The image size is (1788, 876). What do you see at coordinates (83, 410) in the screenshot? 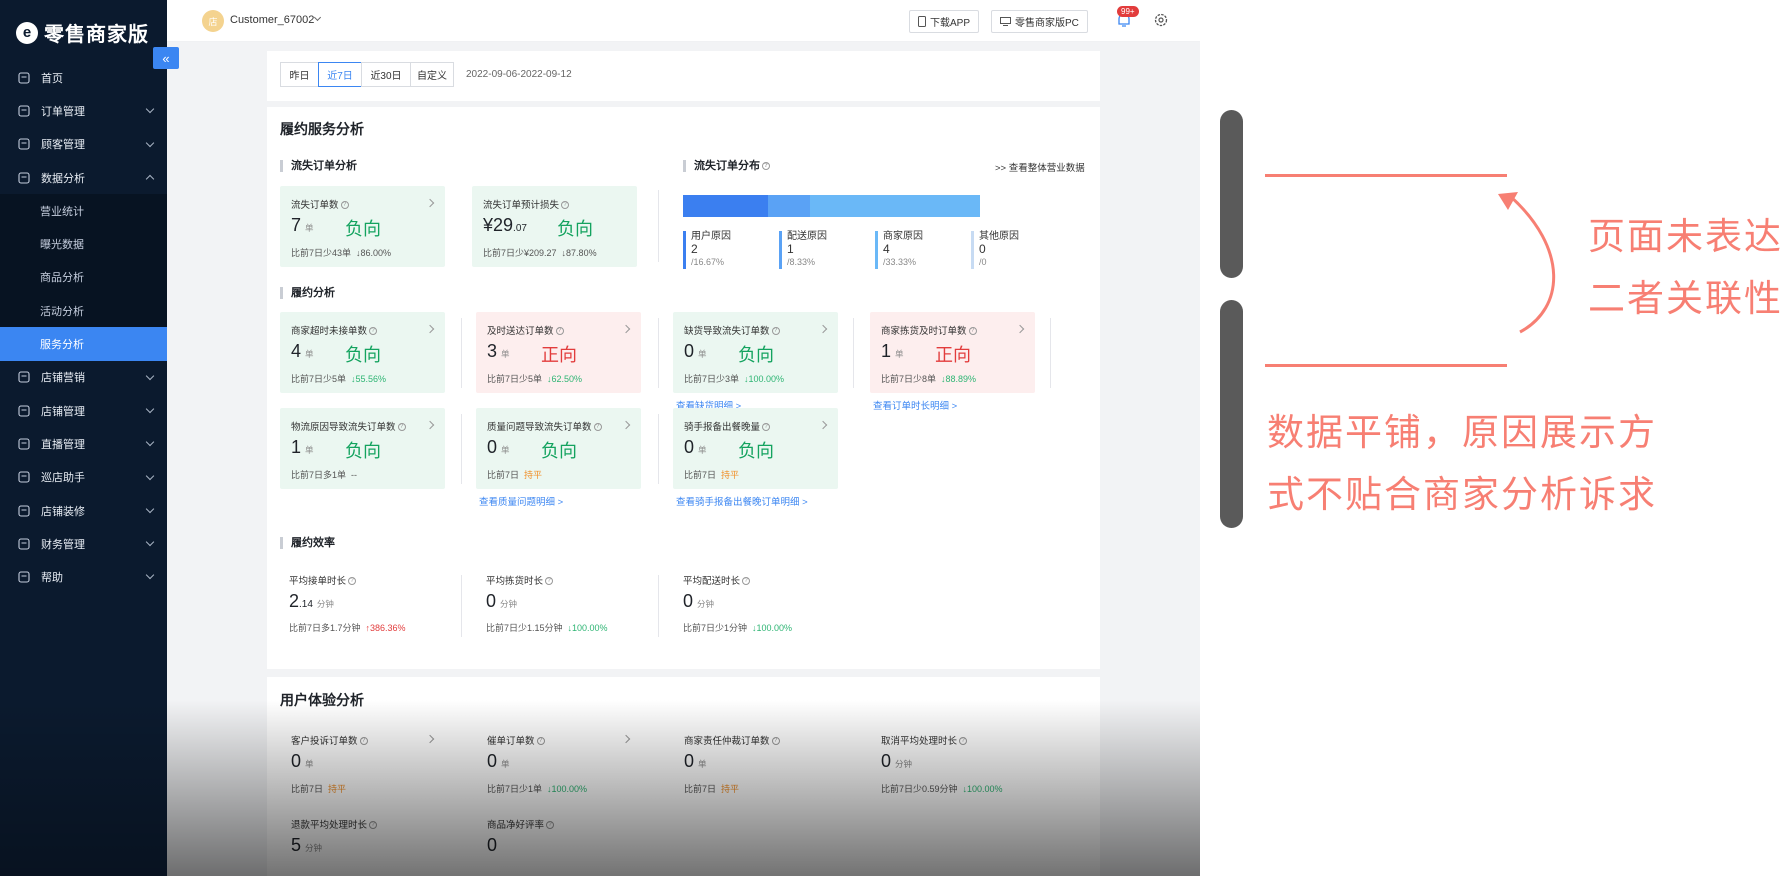
I see `sidebar-item: 店铺管理` at bounding box center [83, 410].